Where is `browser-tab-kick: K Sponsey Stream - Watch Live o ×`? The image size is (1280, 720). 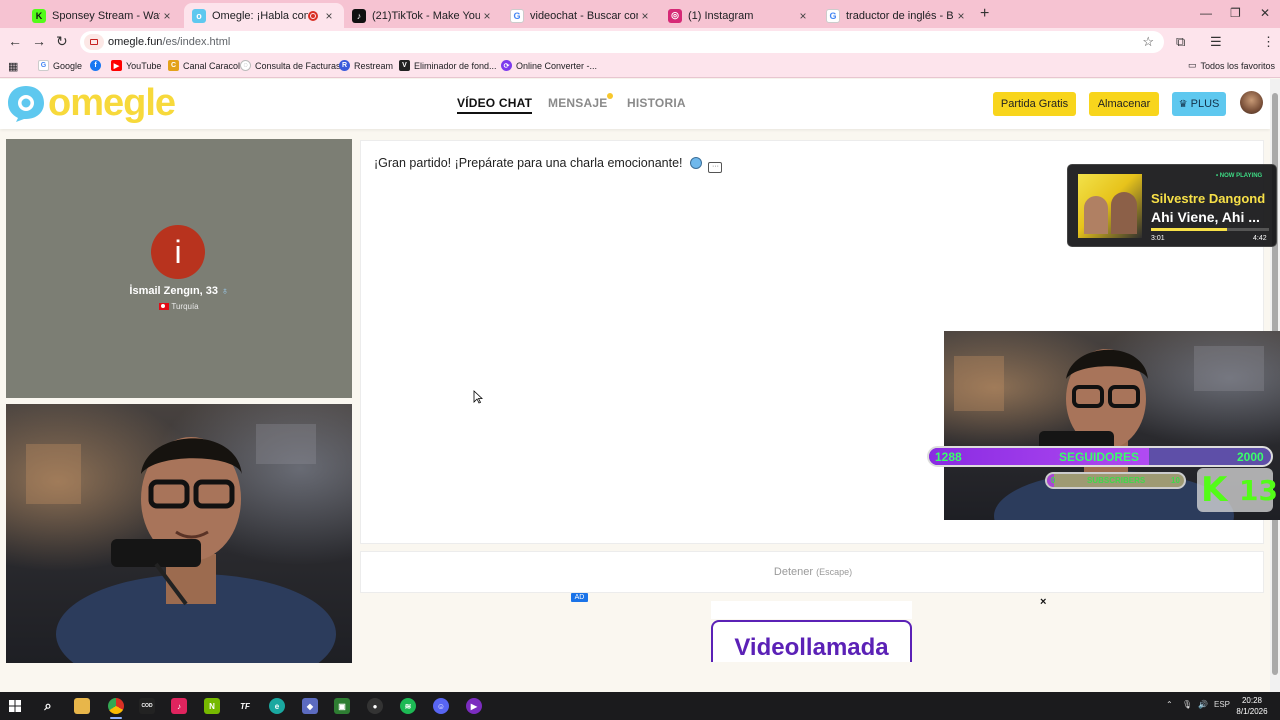 browser-tab-kick: K Sponsey Stream - Watch Live o × is located at coordinates (103, 15).